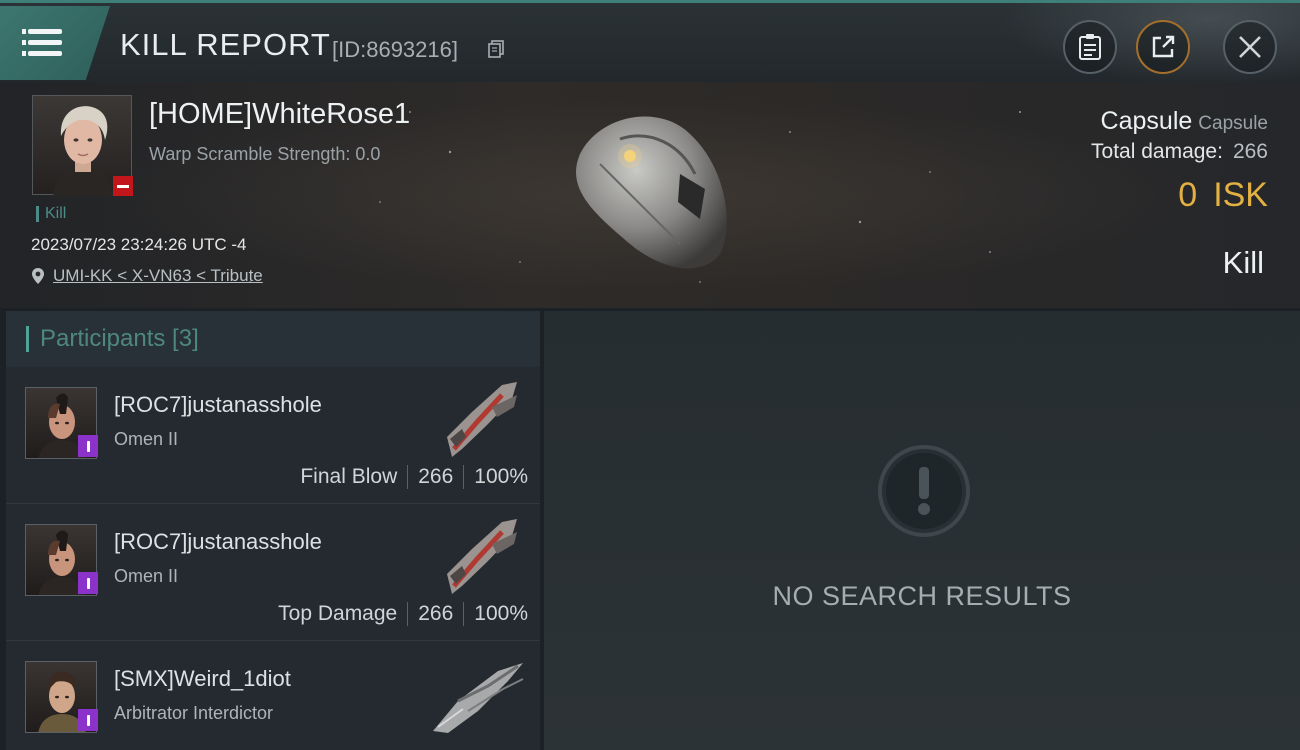 This screenshot has height=750, width=1300. What do you see at coordinates (922, 596) in the screenshot?
I see `no-results-message: NO SEARCH RESULTS` at bounding box center [922, 596].